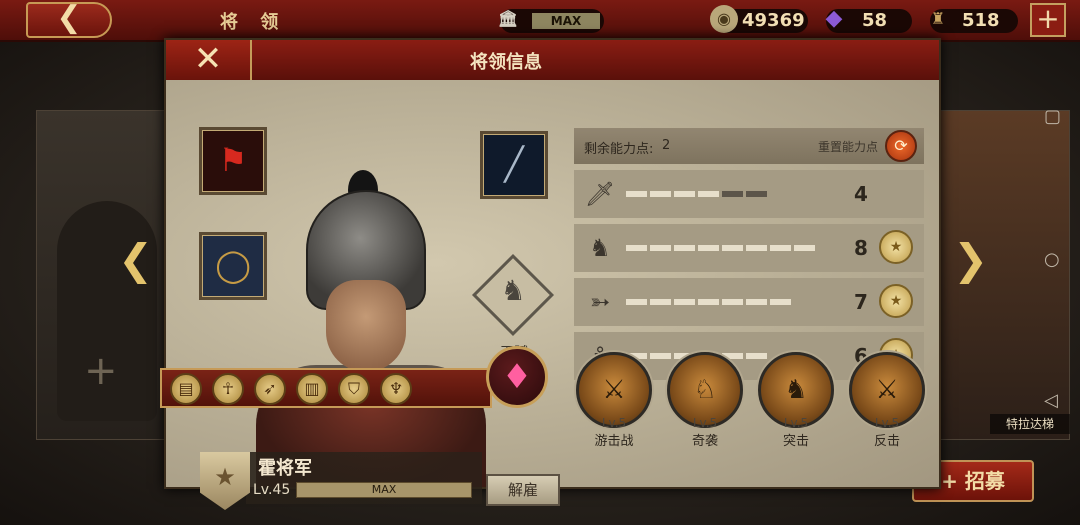  Describe the element at coordinates (270, 389) in the screenshot. I see `arrows-skill-icon: ➶` at that location.